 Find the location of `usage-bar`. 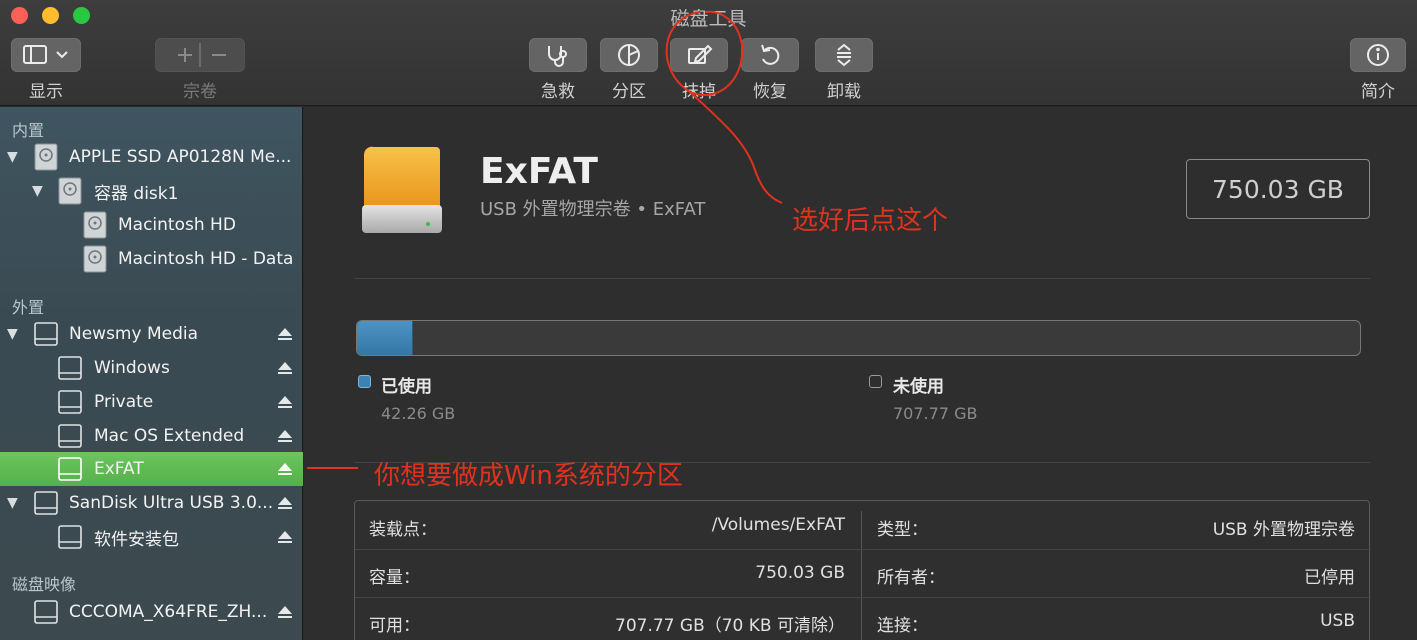

usage-bar is located at coordinates (858, 338).